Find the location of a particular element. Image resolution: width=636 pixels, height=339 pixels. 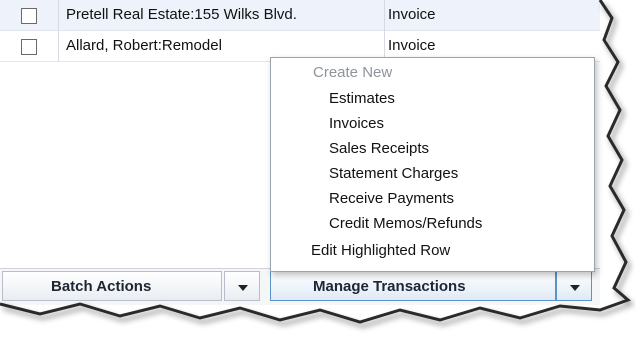

menu-item-statement-charges: Statement Charges is located at coordinates (393, 173).